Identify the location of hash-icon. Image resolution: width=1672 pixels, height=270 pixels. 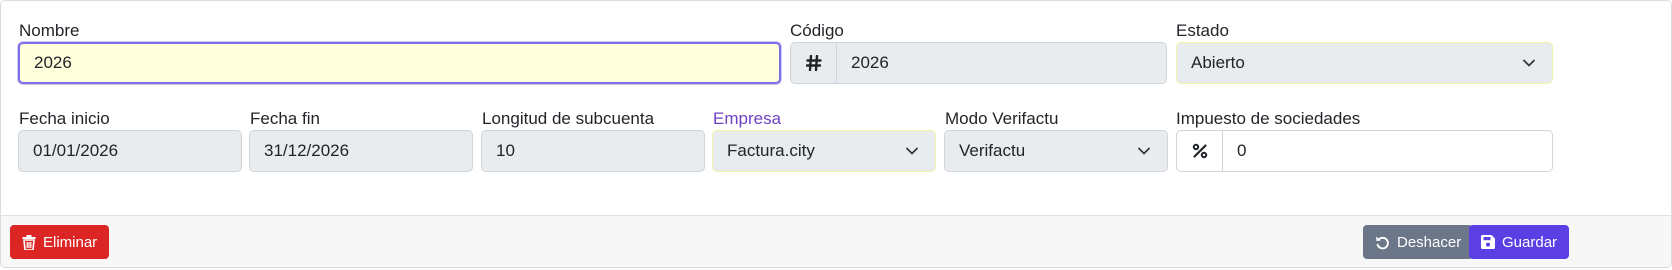
(813, 63).